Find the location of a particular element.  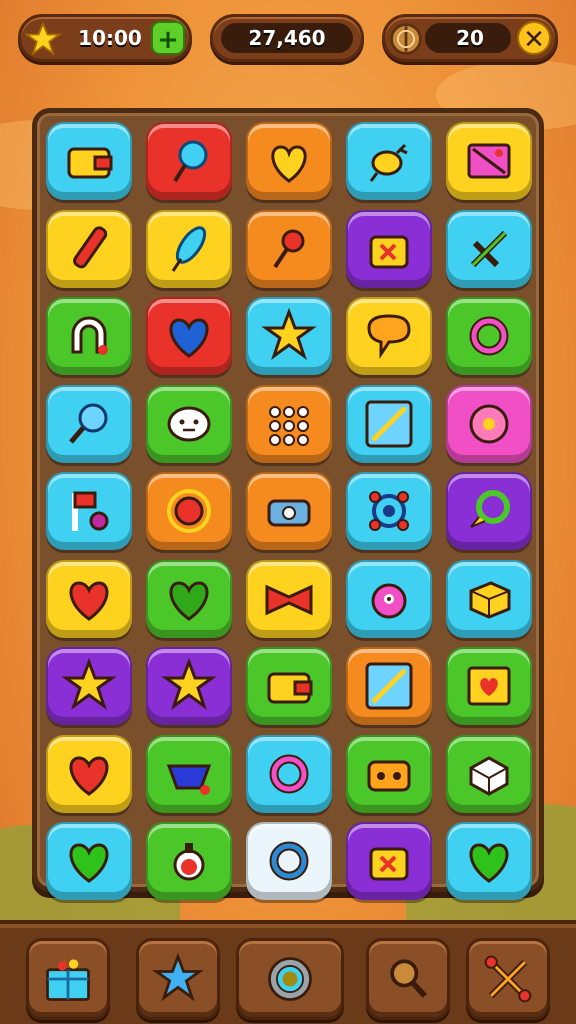

add-time-button: + is located at coordinates (168, 38).